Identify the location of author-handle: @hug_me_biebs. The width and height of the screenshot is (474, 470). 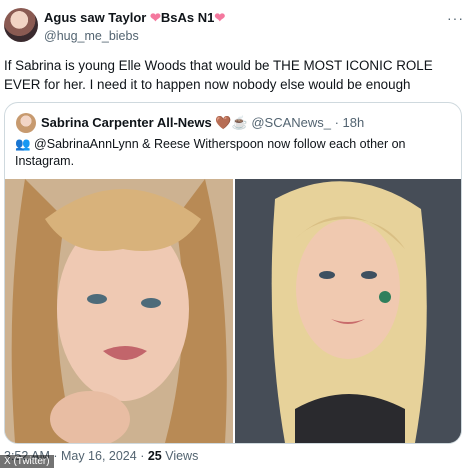
(91, 36).